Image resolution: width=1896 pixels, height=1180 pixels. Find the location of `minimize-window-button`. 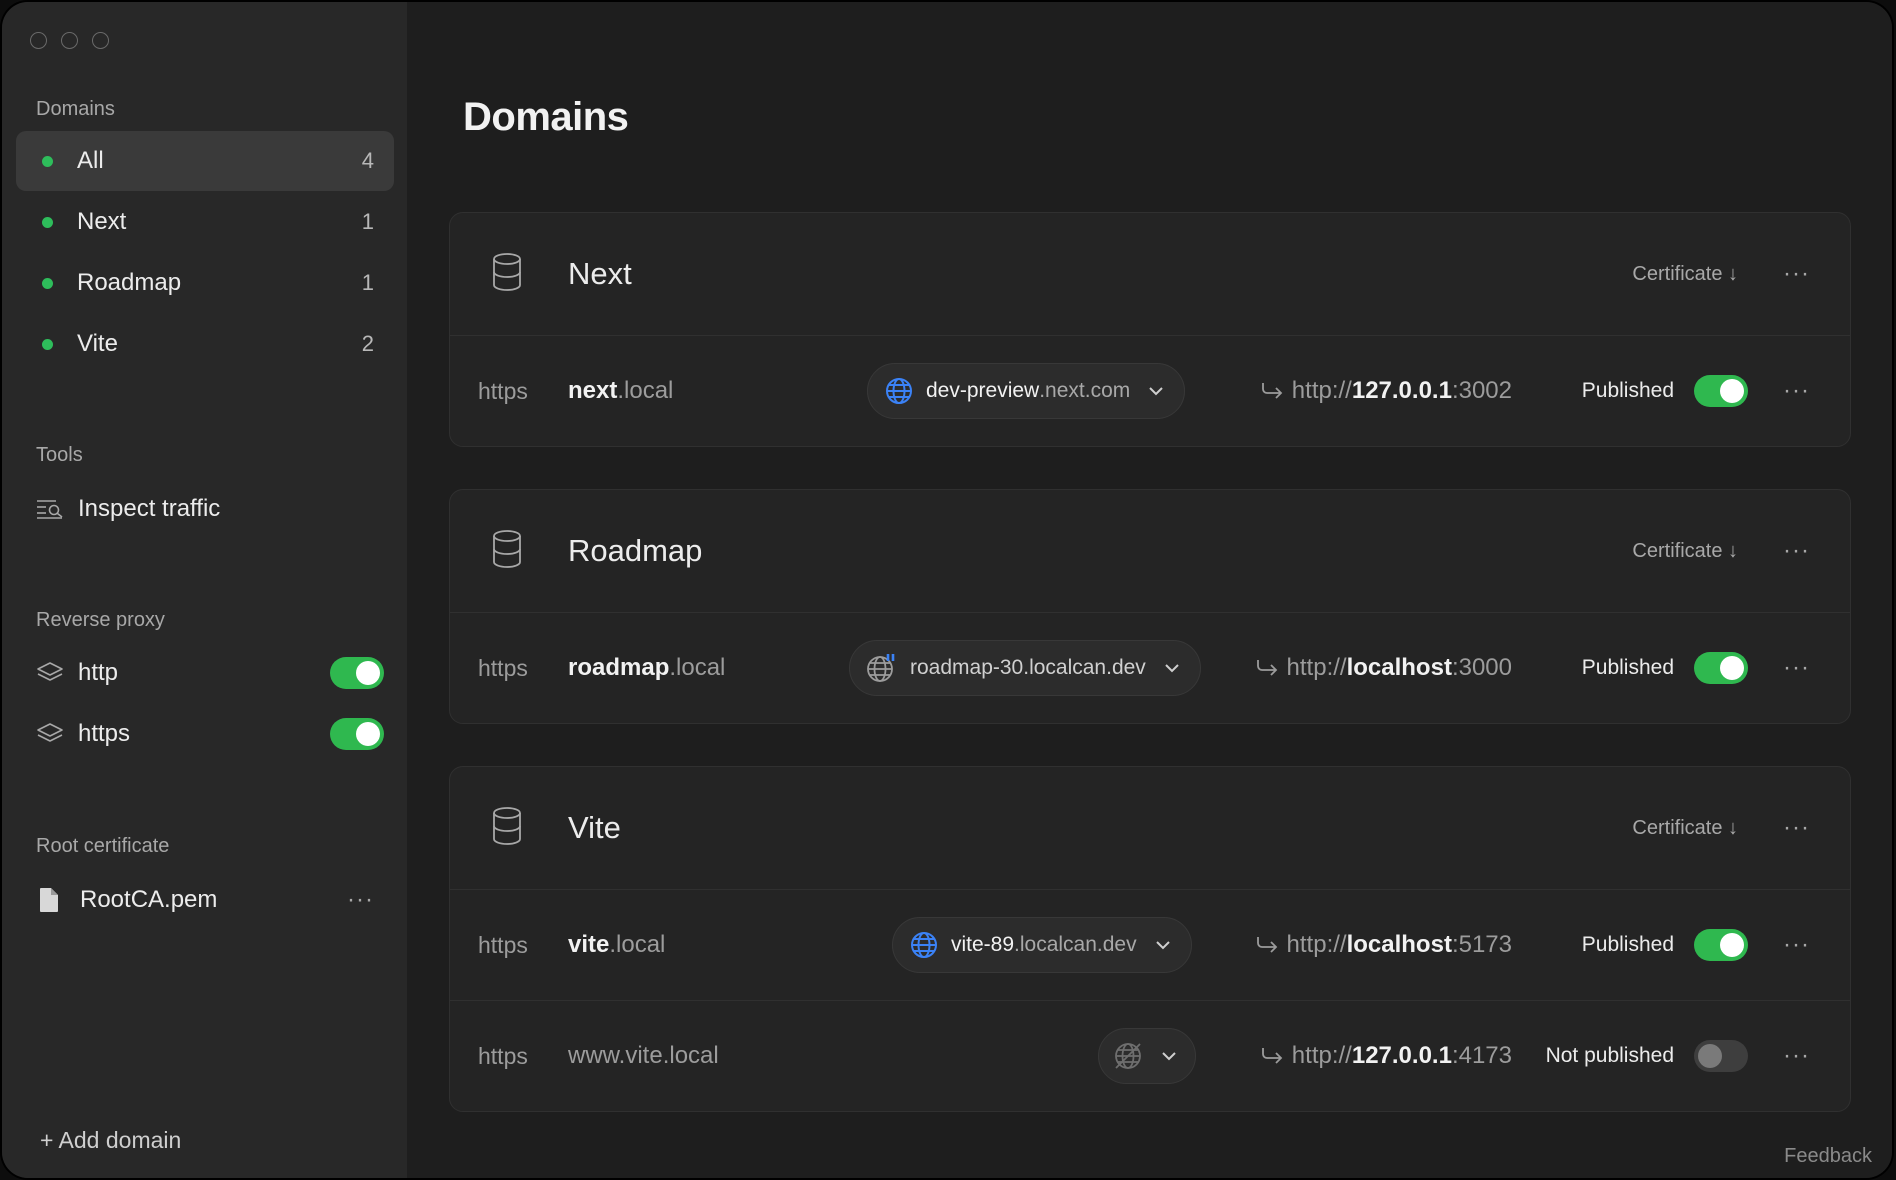

minimize-window-button is located at coordinates (69, 40).